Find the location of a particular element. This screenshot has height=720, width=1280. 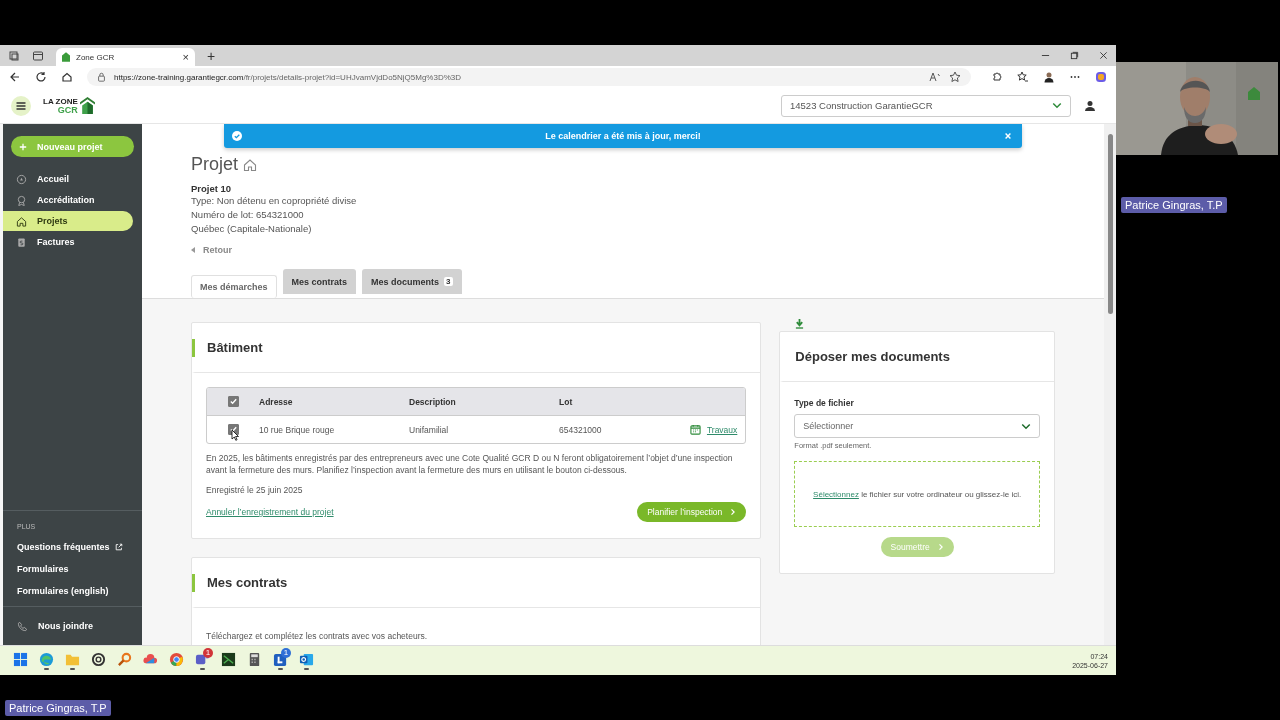

sidebar-item: Projets is located at coordinates (68, 221).